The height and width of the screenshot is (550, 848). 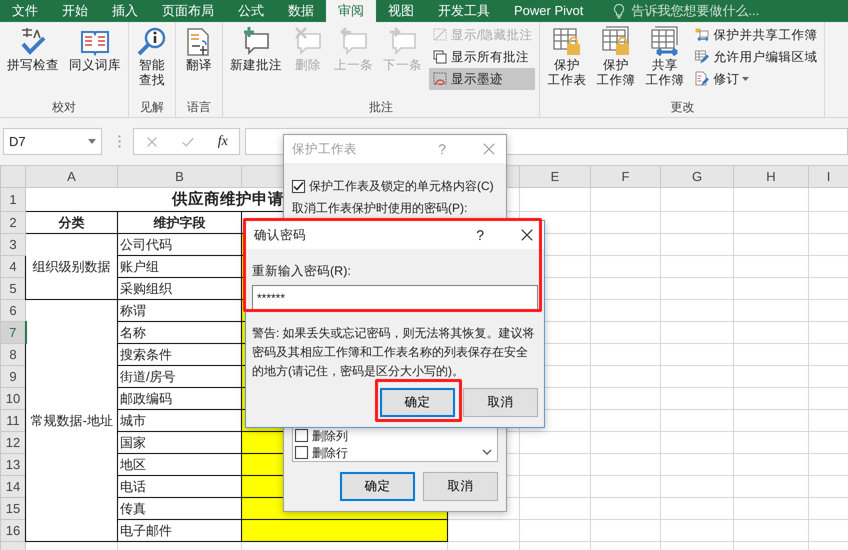 What do you see at coordinates (72, 223) in the screenshot?
I see `column-title: 分类` at bounding box center [72, 223].